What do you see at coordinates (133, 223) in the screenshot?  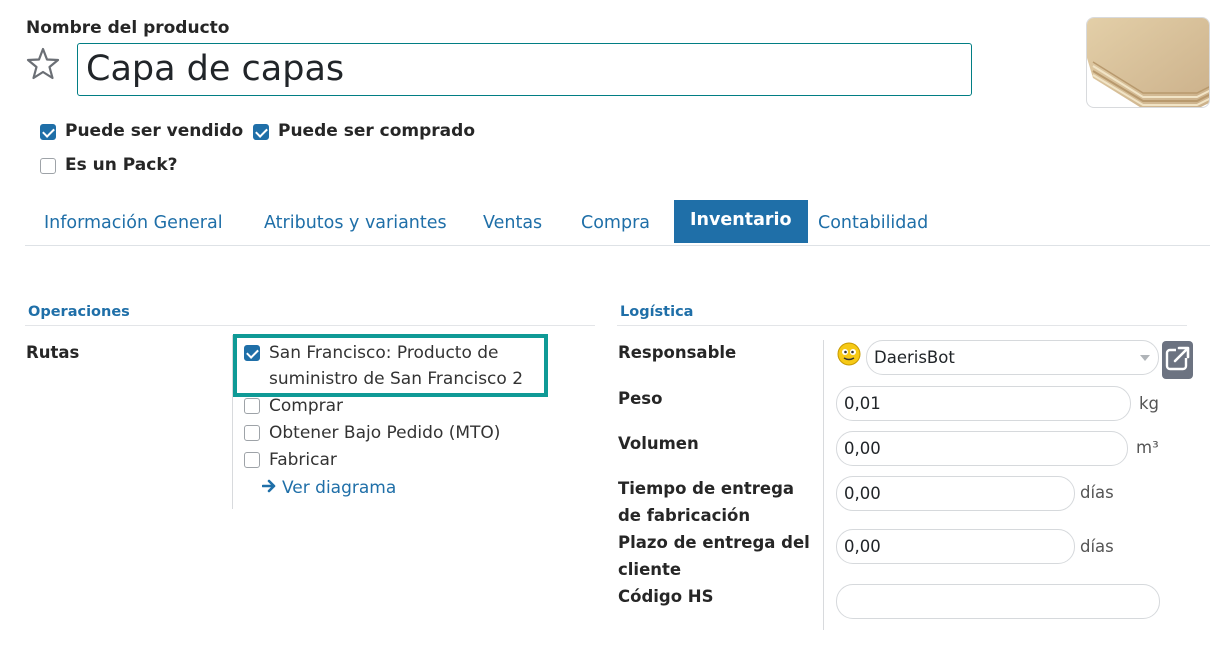 I see `tab-general-info: Información General` at bounding box center [133, 223].